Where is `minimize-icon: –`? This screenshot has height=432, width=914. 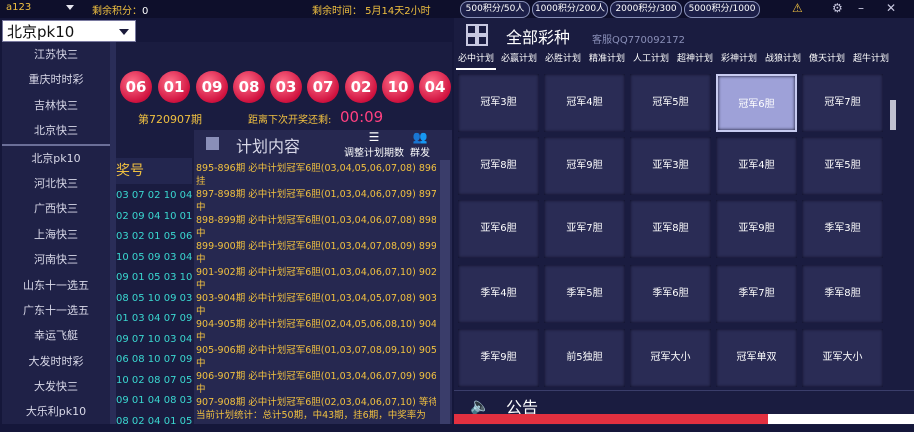
minimize-icon: – is located at coordinates (861, 8).